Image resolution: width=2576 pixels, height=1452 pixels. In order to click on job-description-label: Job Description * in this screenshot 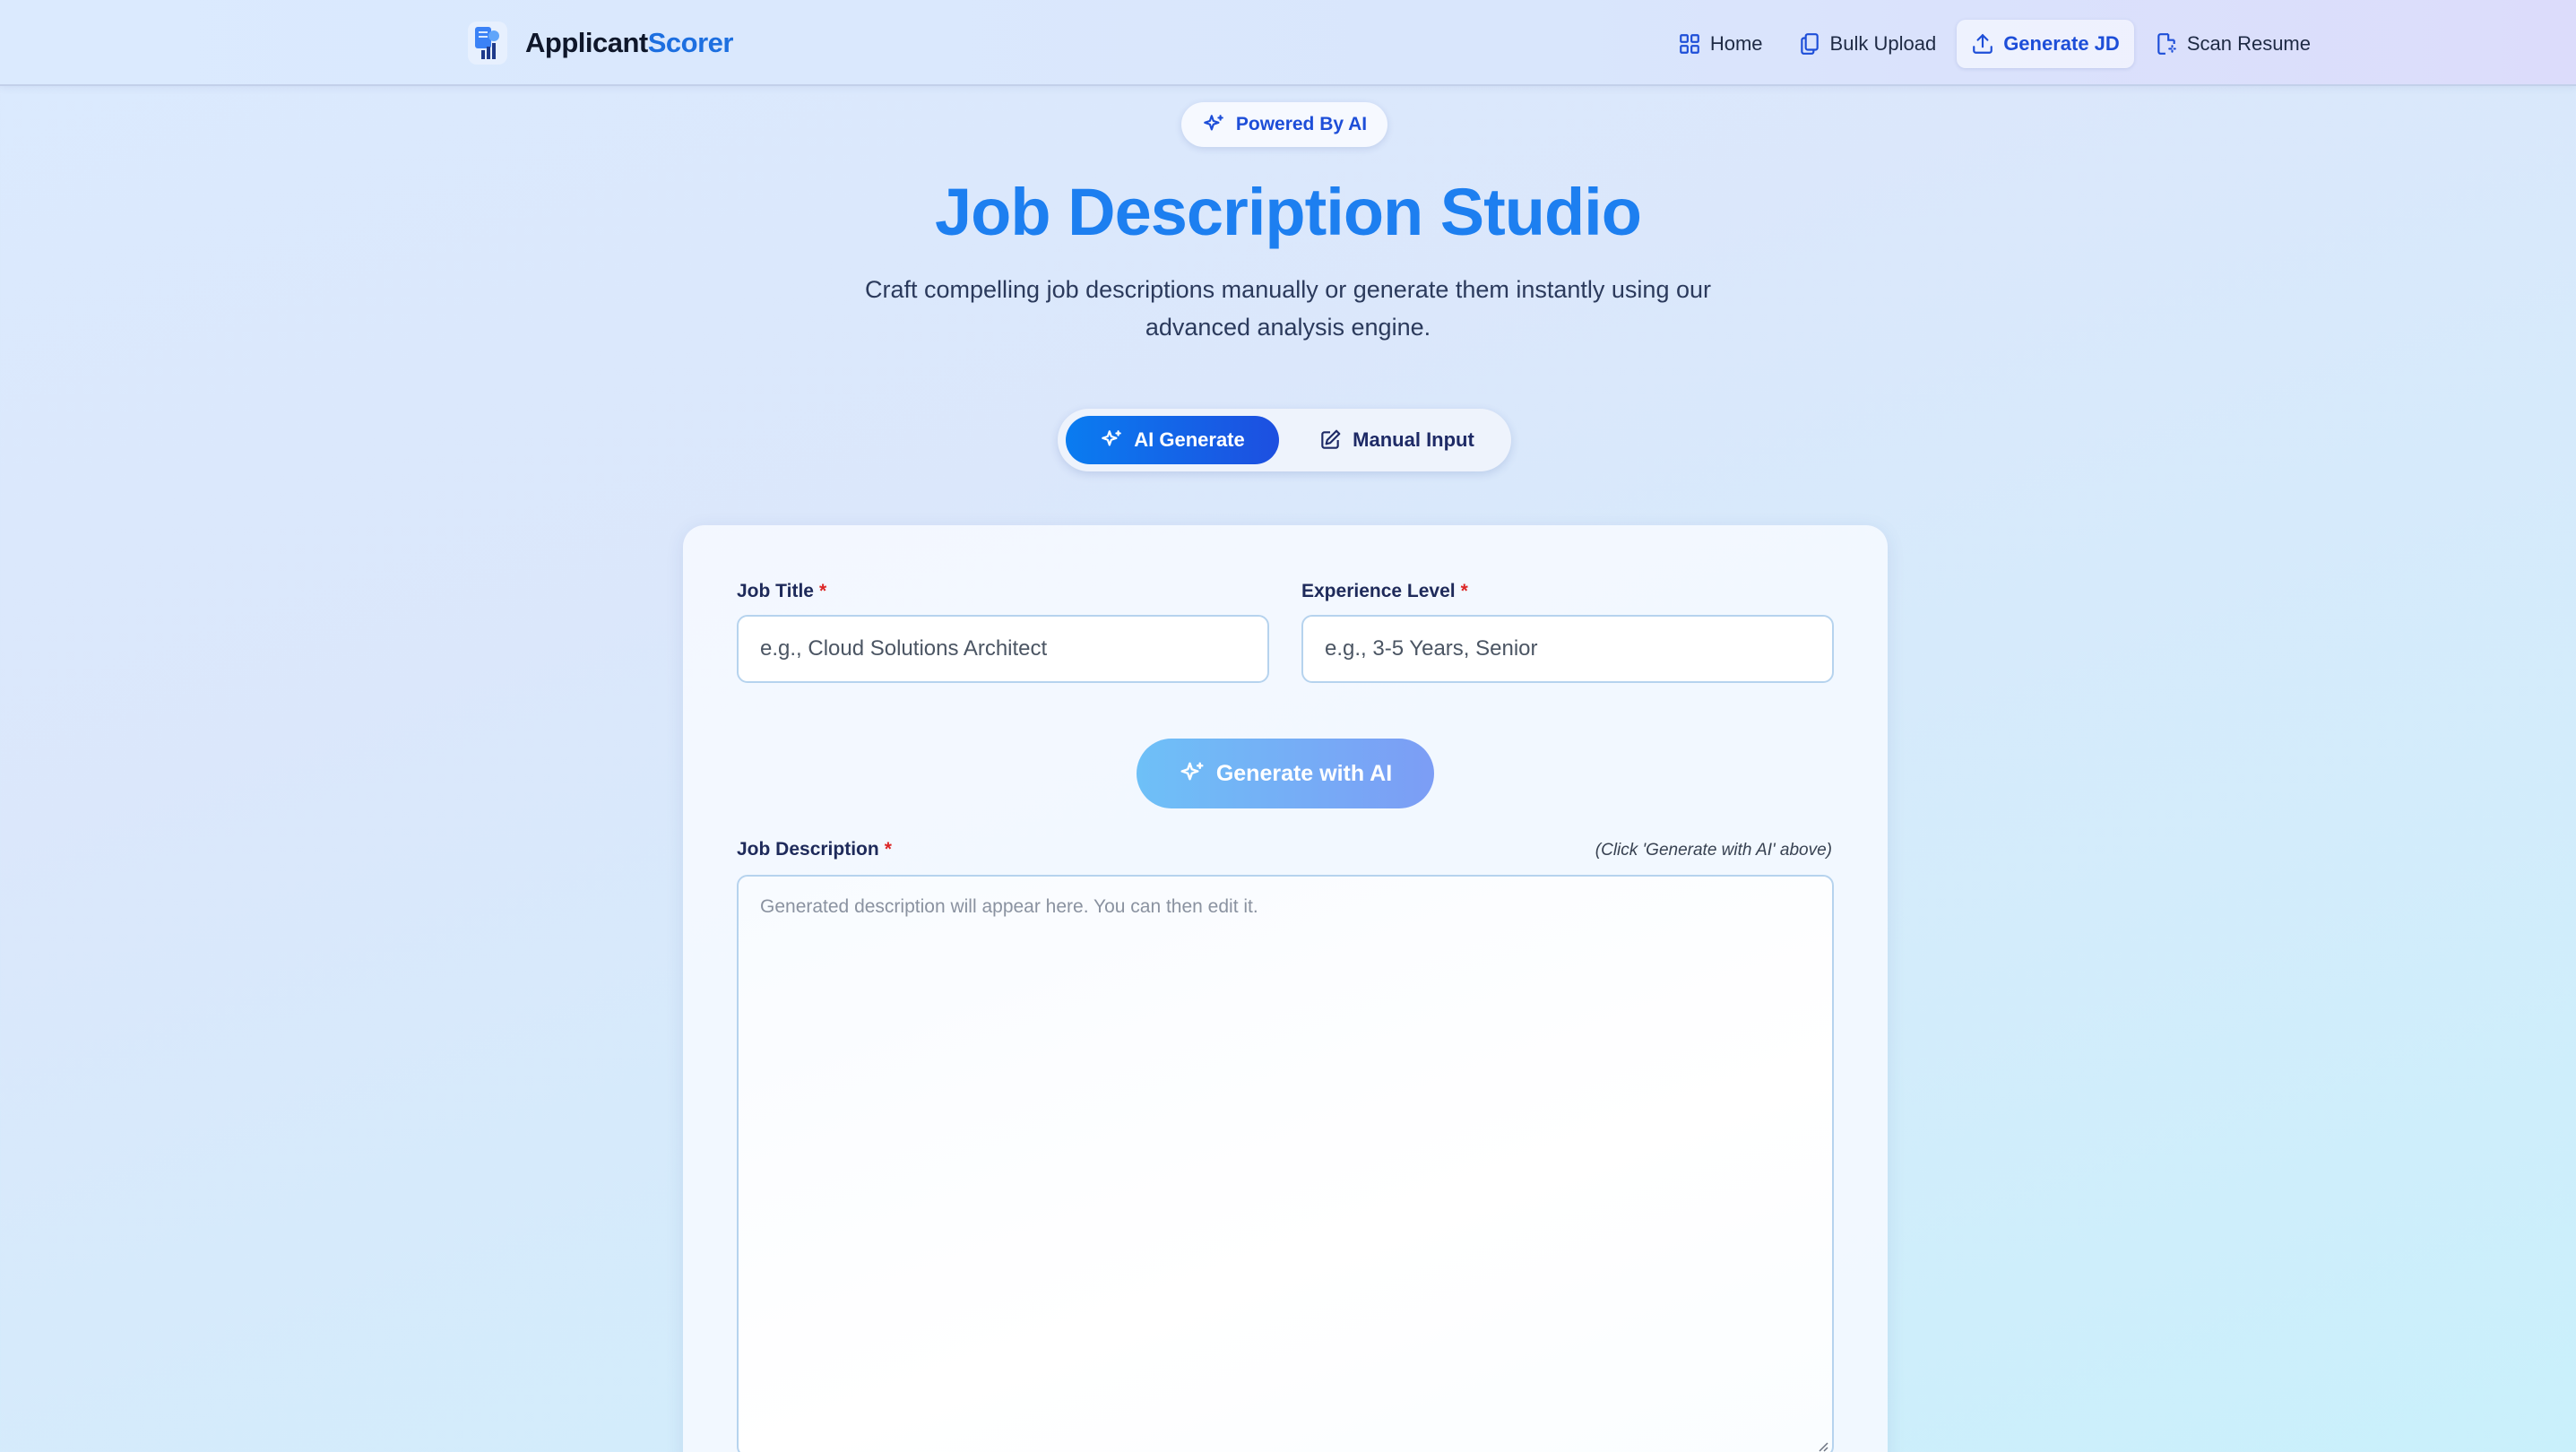, I will do `click(814, 849)`.